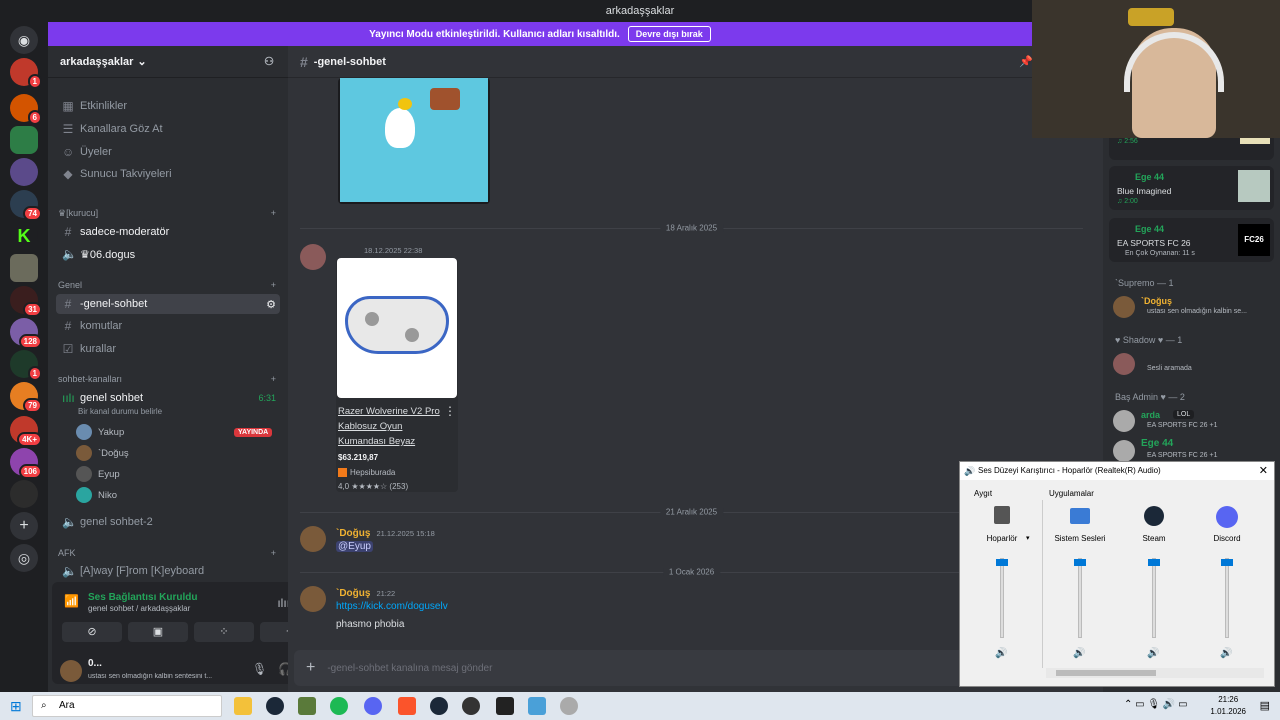 The image size is (1280, 720). What do you see at coordinates (1227, 538) in the screenshot?
I see `column-label: Discord` at bounding box center [1227, 538].